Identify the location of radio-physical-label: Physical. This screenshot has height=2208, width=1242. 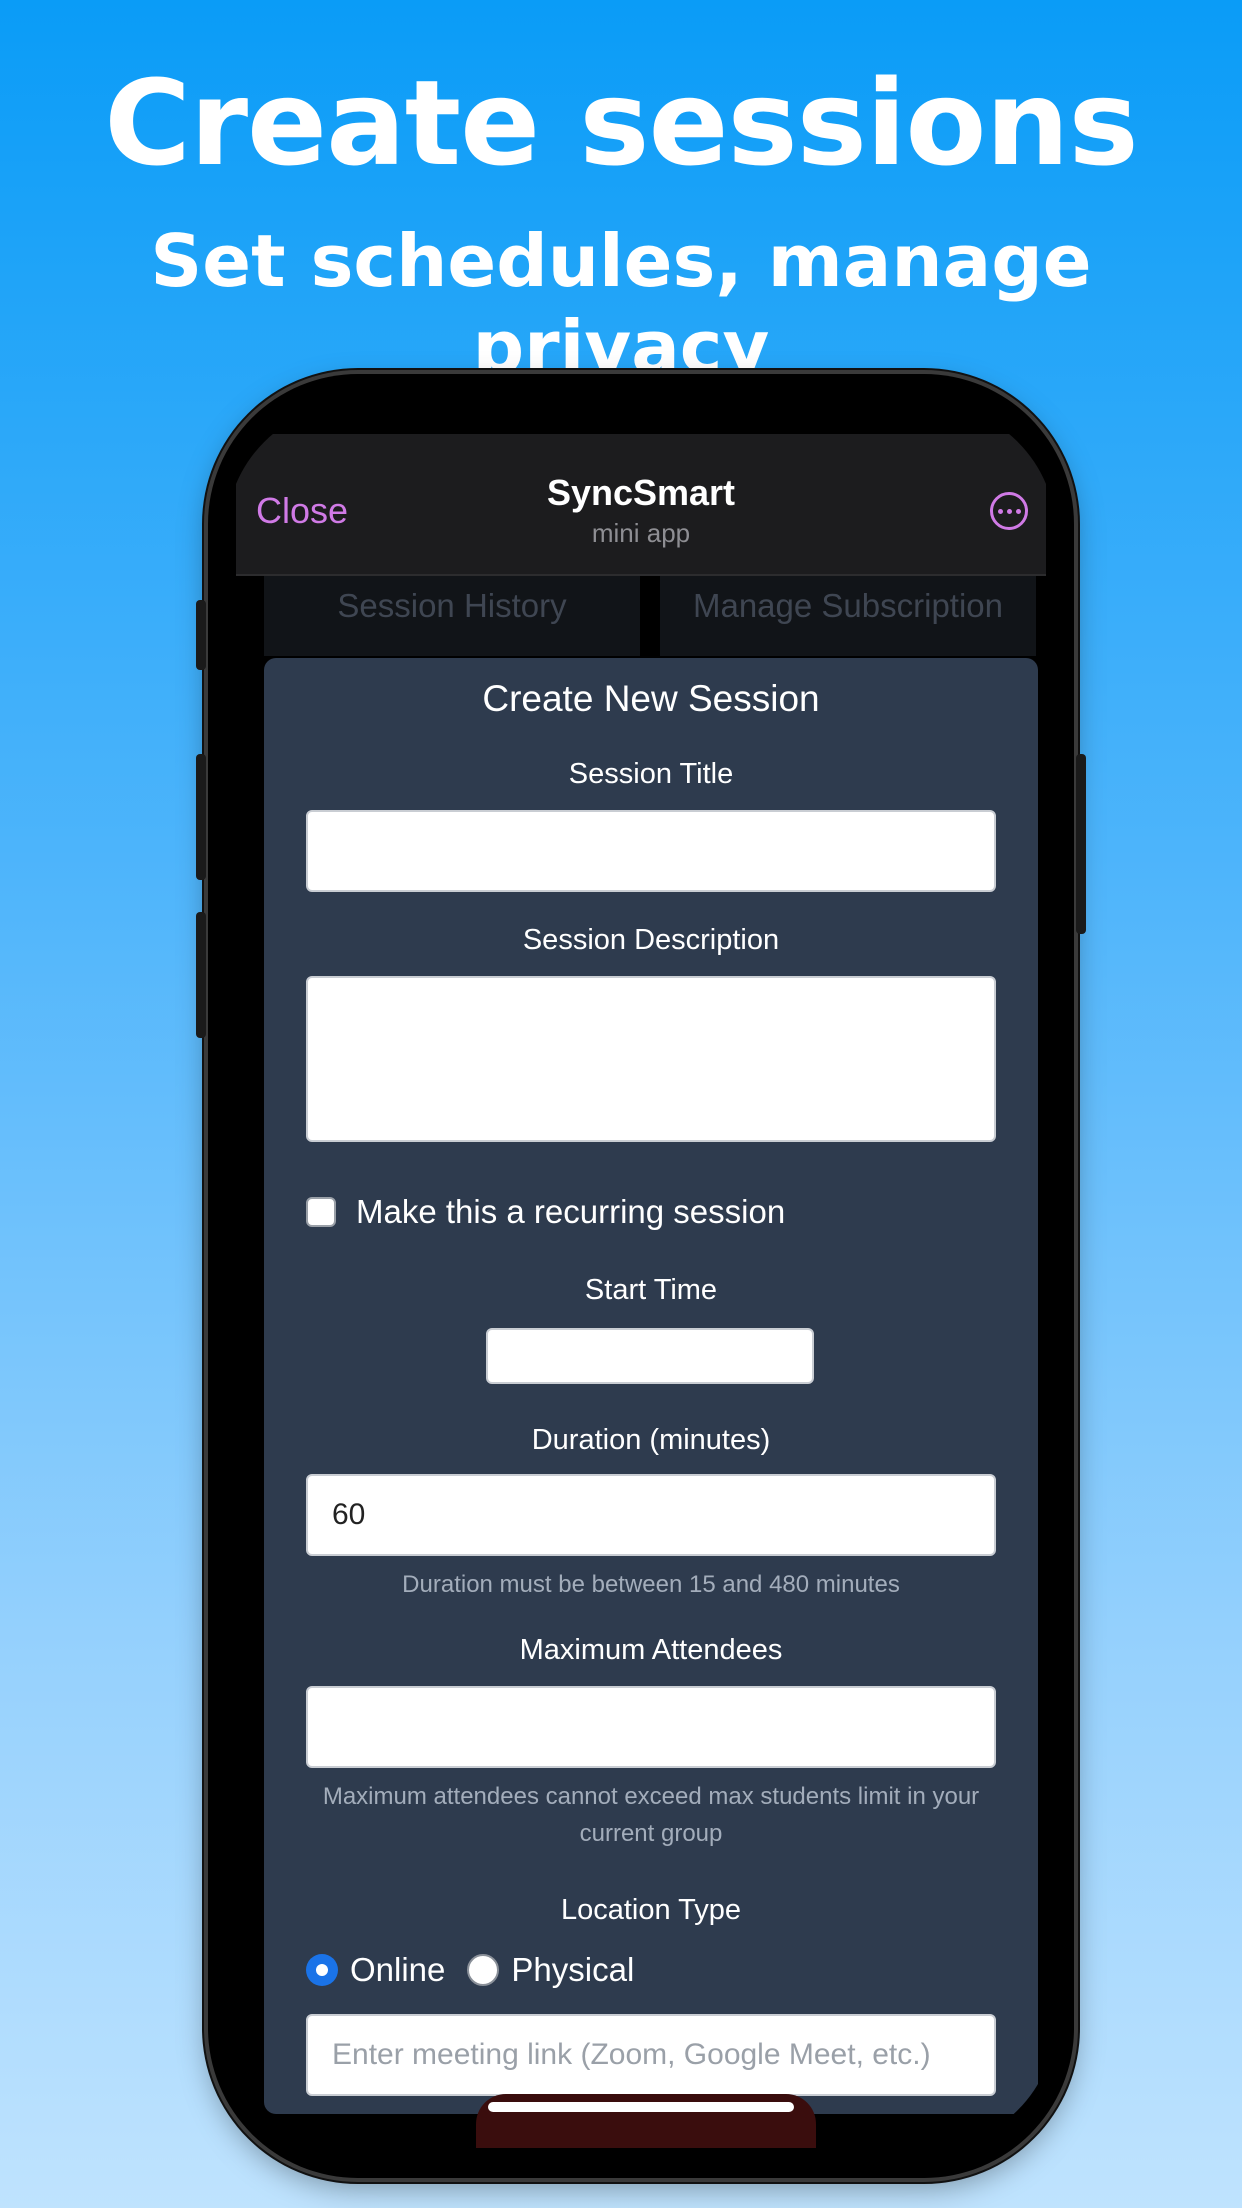
(572, 1970).